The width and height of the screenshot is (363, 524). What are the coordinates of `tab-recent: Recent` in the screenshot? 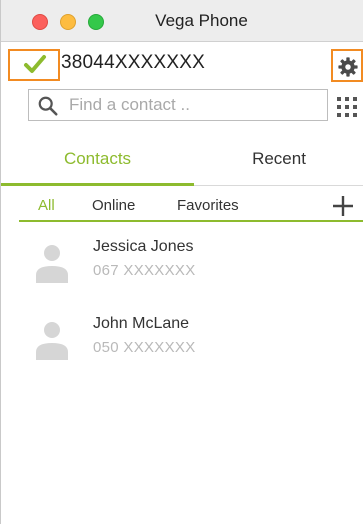 It's located at (278, 160).